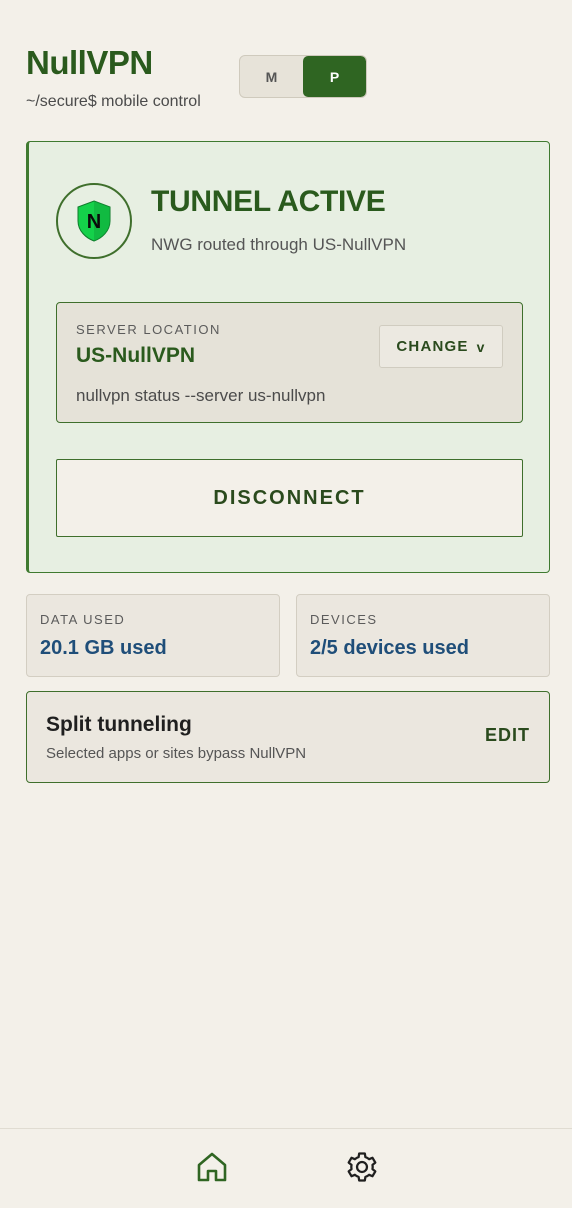  Describe the element at coordinates (89, 62) in the screenshot. I see `app-title: NullVPN` at that location.